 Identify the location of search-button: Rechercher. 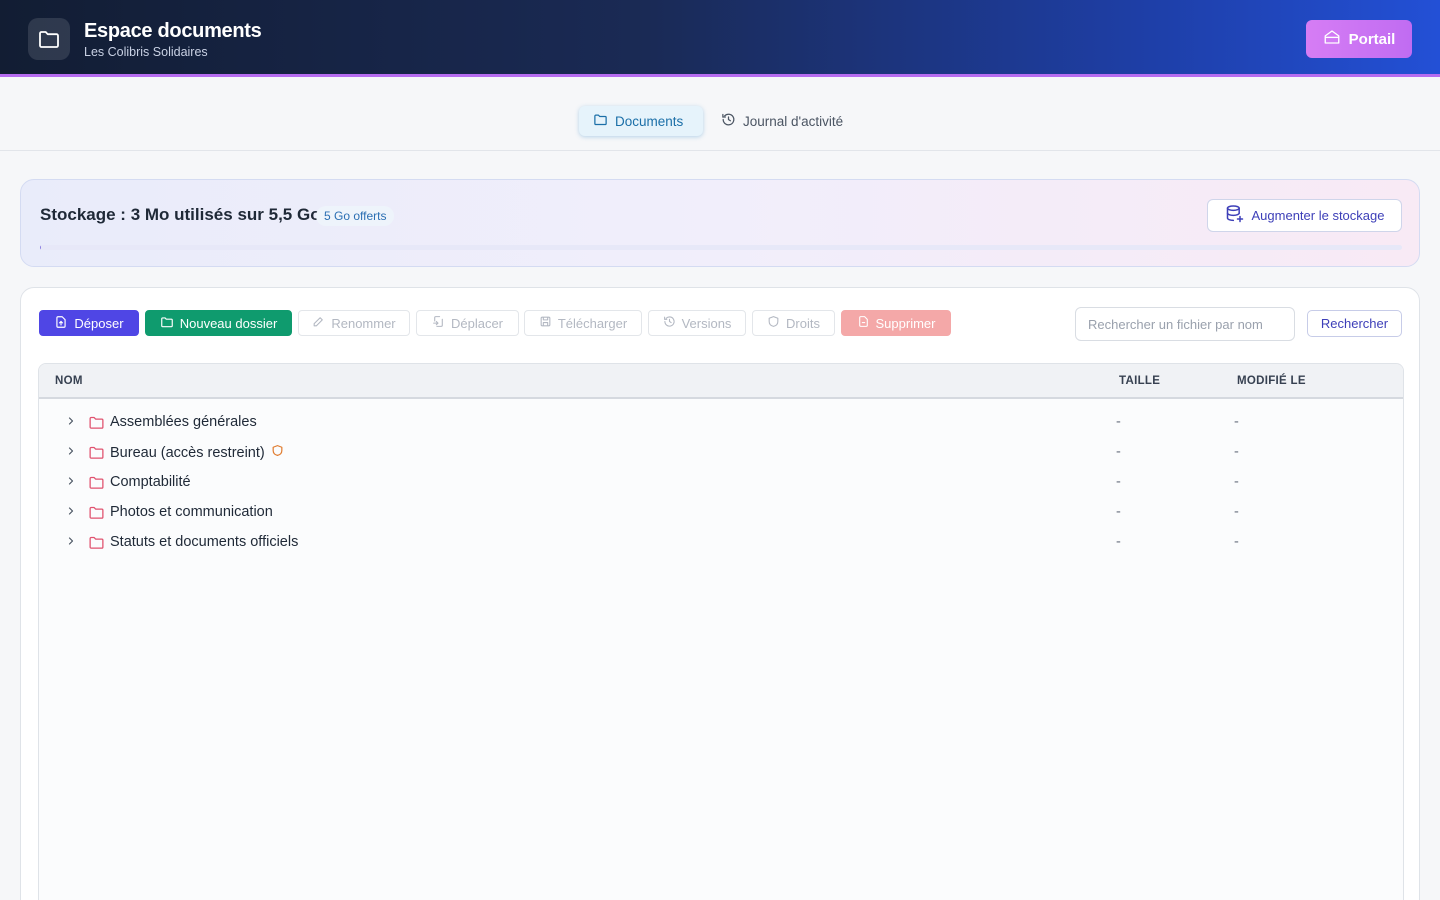
(1354, 323).